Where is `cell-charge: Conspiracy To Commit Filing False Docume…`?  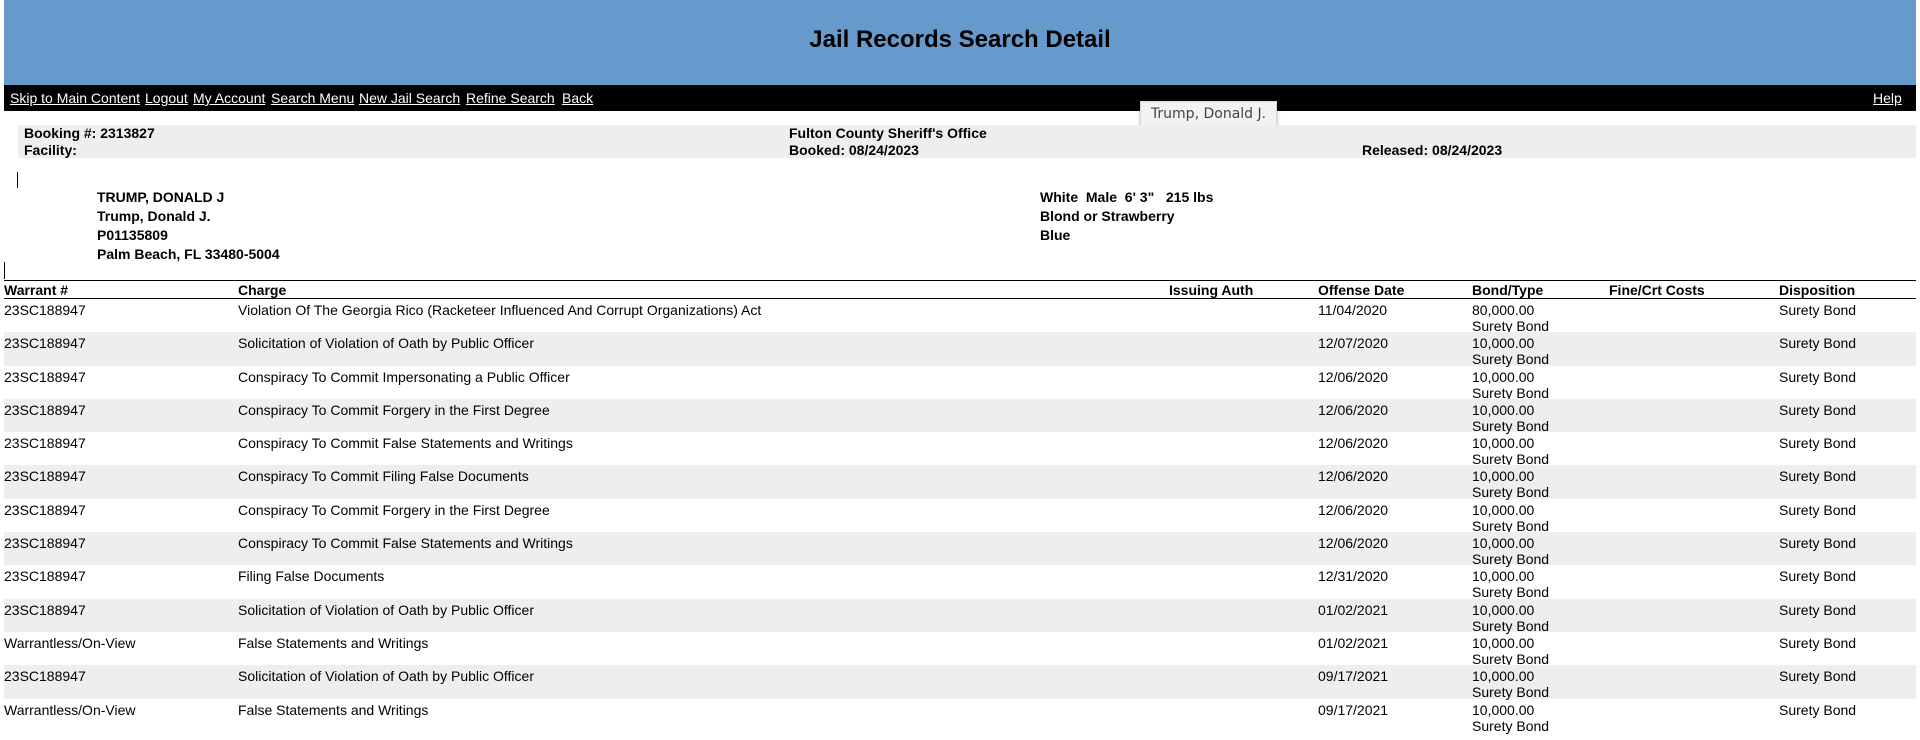
cell-charge: Conspiracy To Commit Filing False Docume… is located at coordinates (383, 476).